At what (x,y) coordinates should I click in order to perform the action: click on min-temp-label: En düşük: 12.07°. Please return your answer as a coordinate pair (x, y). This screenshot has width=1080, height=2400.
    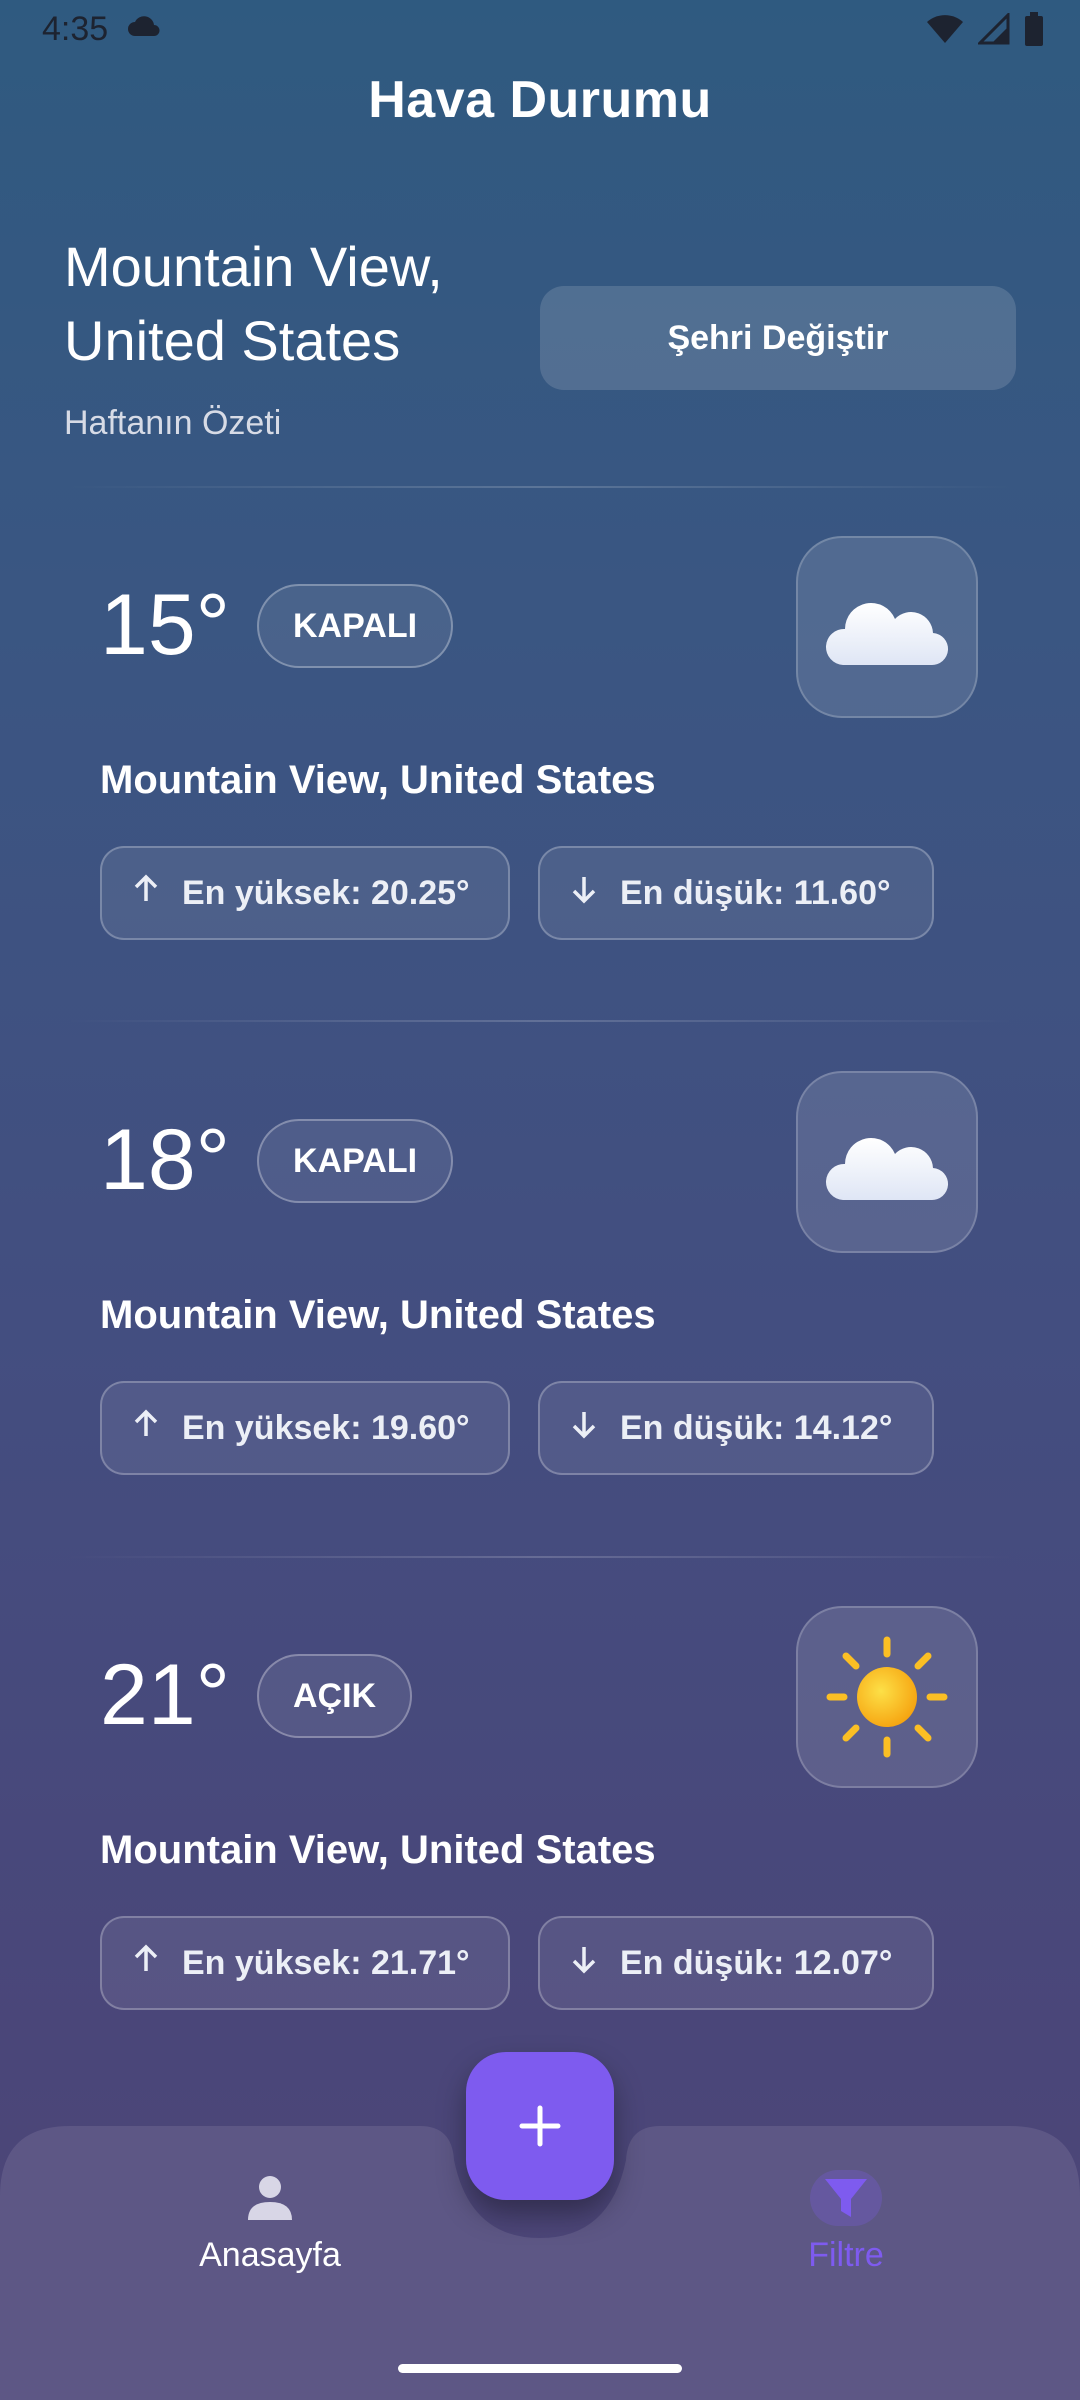
    Looking at the image, I should click on (756, 1962).